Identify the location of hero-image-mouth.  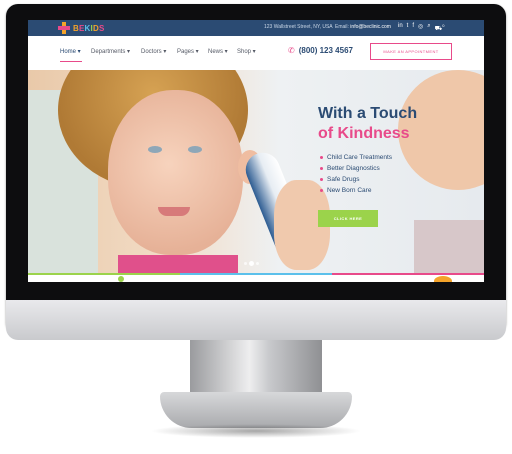
(174, 211).